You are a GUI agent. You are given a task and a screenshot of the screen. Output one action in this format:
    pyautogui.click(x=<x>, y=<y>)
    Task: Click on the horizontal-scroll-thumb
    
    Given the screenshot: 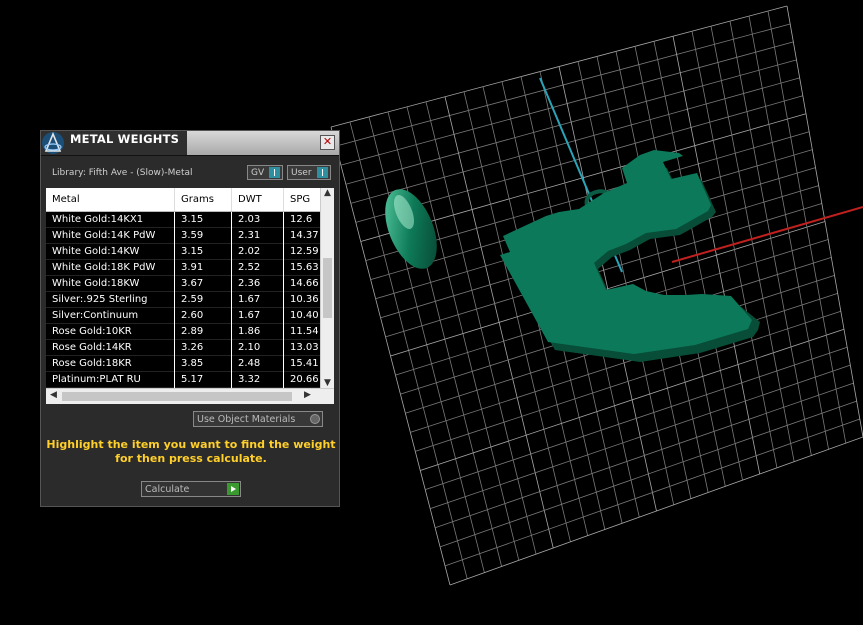 What is the action you would take?
    pyautogui.click(x=177, y=396)
    